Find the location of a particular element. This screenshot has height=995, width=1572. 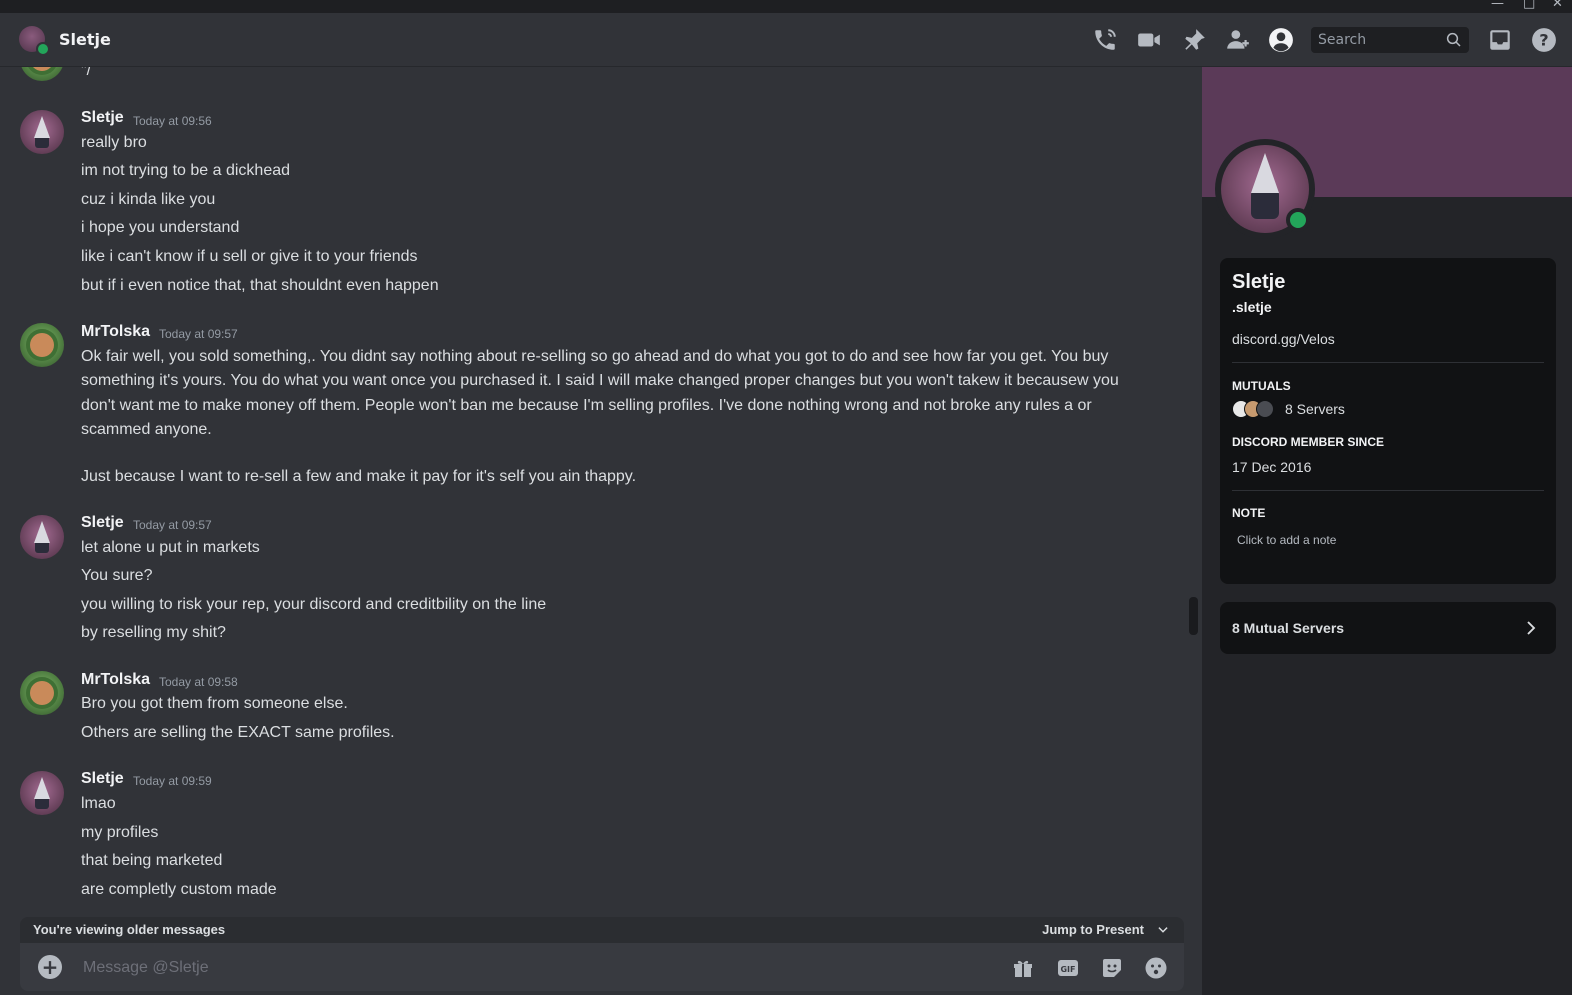

timestamp: Today at 09:58 is located at coordinates (198, 682).